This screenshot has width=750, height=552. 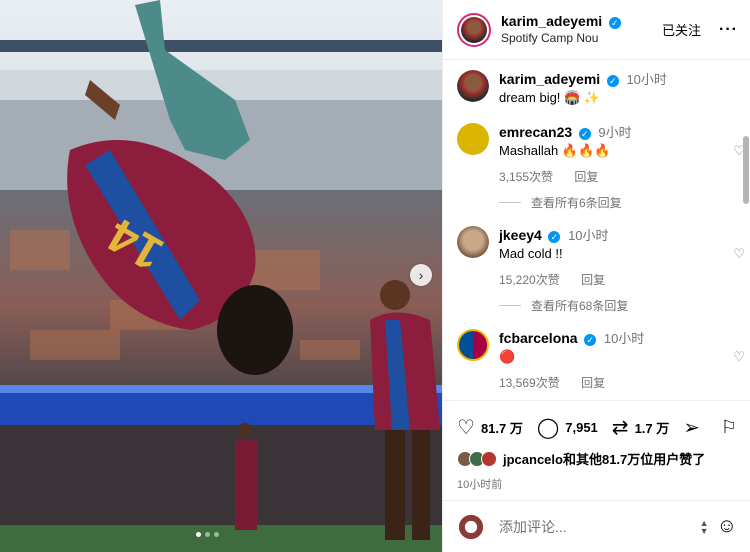 What do you see at coordinates (550, 97) in the screenshot?
I see `caption-text: dream big! 🏟️ ✨` at bounding box center [550, 97].